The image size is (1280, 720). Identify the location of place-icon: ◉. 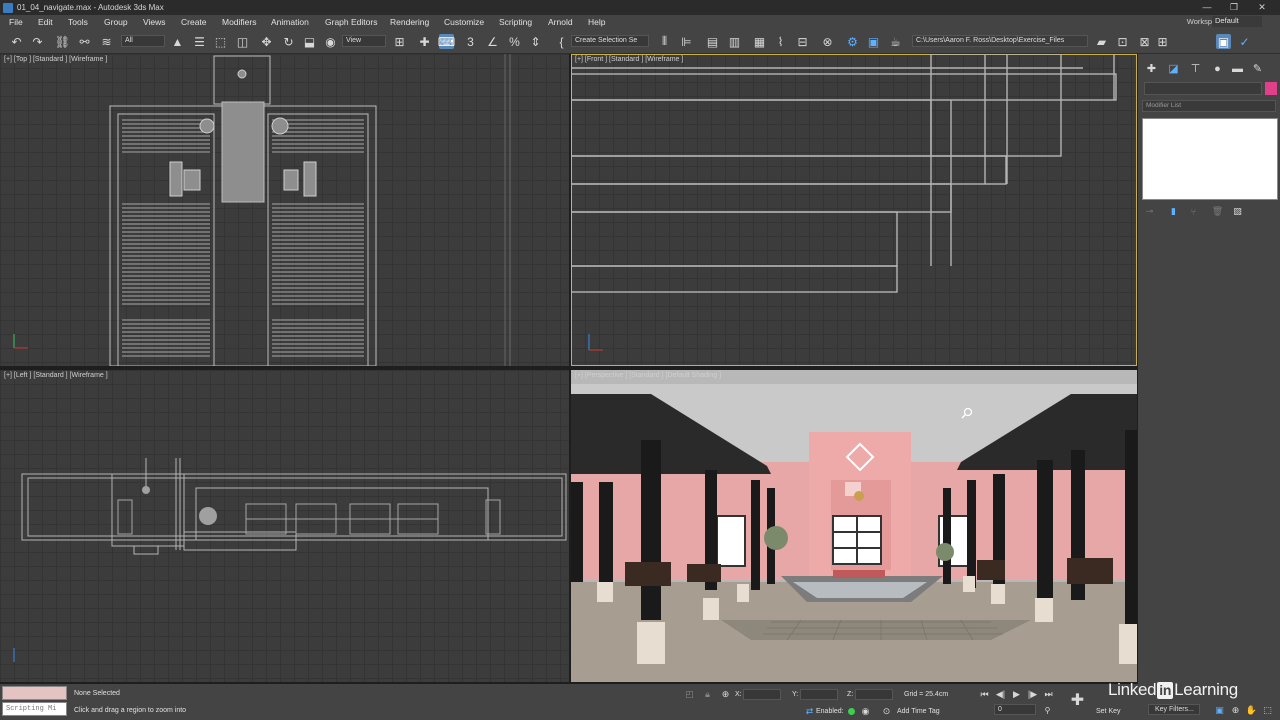
(330, 41).